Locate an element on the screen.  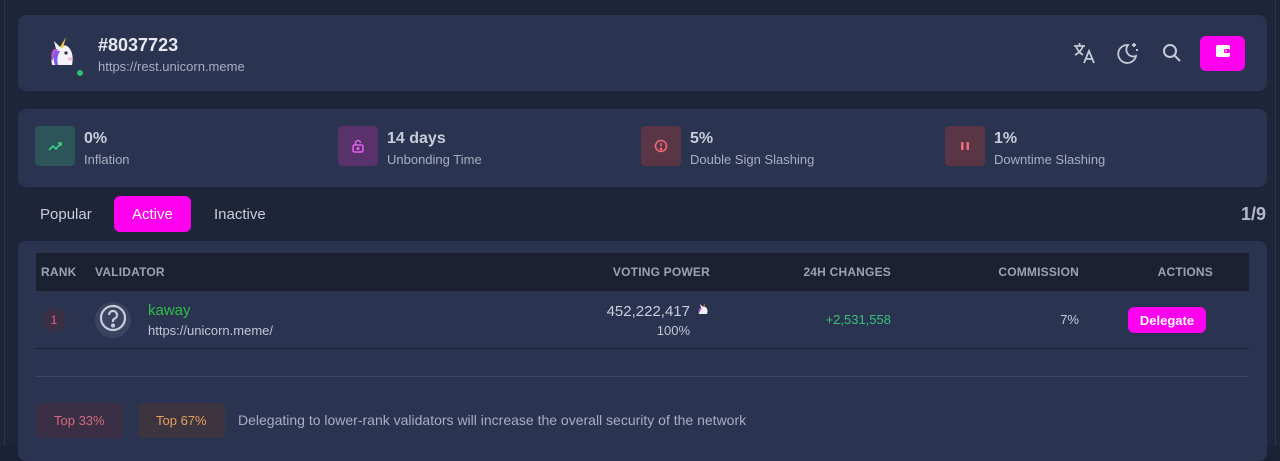
rank-badge: 1 is located at coordinates (54, 320).